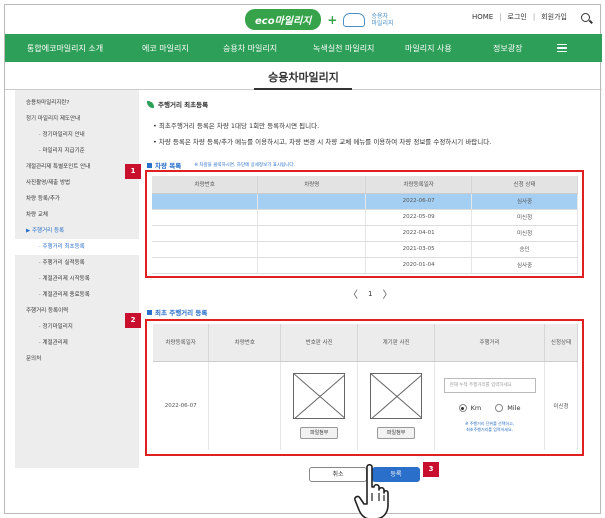 The image size is (605, 518). I want to click on vehicle-list-title: 차량 목록, so click(168, 166).